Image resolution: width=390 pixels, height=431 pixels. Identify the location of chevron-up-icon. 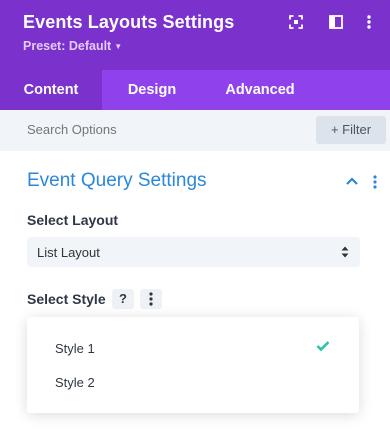
(352, 181).